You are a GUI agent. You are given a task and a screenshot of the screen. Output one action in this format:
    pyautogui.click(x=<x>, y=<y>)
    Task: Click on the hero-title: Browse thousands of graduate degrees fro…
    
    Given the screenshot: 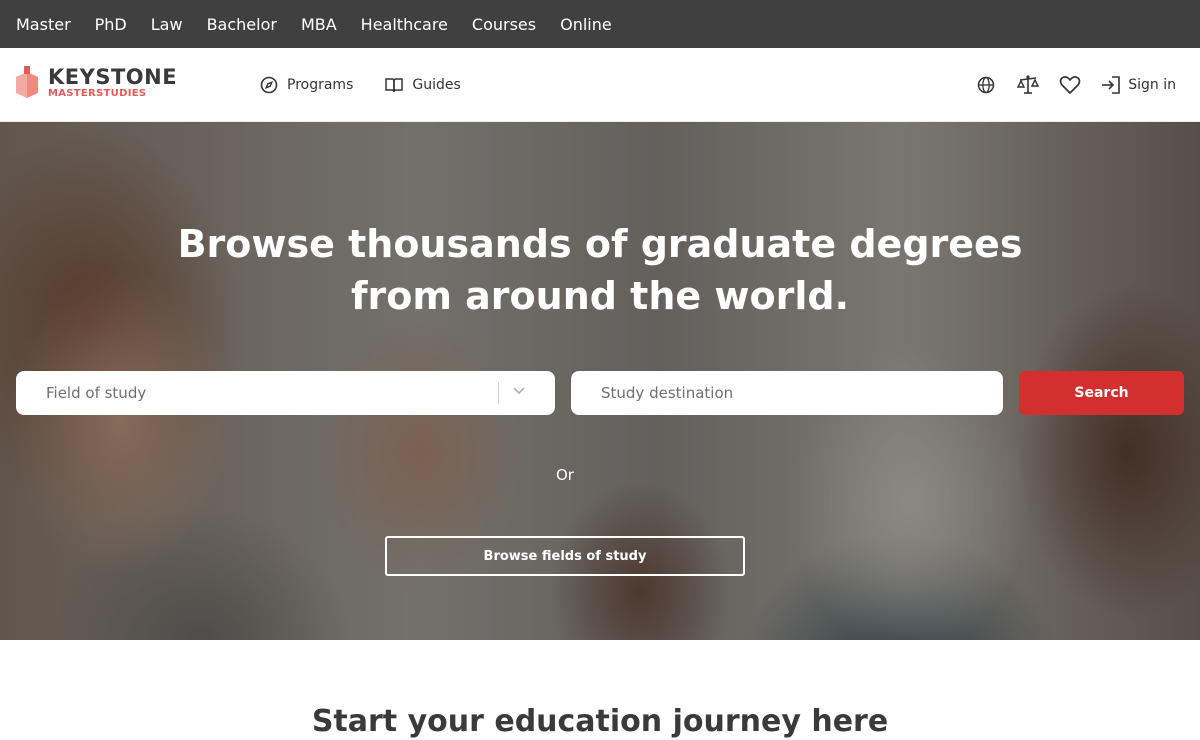 What is the action you would take?
    pyautogui.click(x=600, y=270)
    